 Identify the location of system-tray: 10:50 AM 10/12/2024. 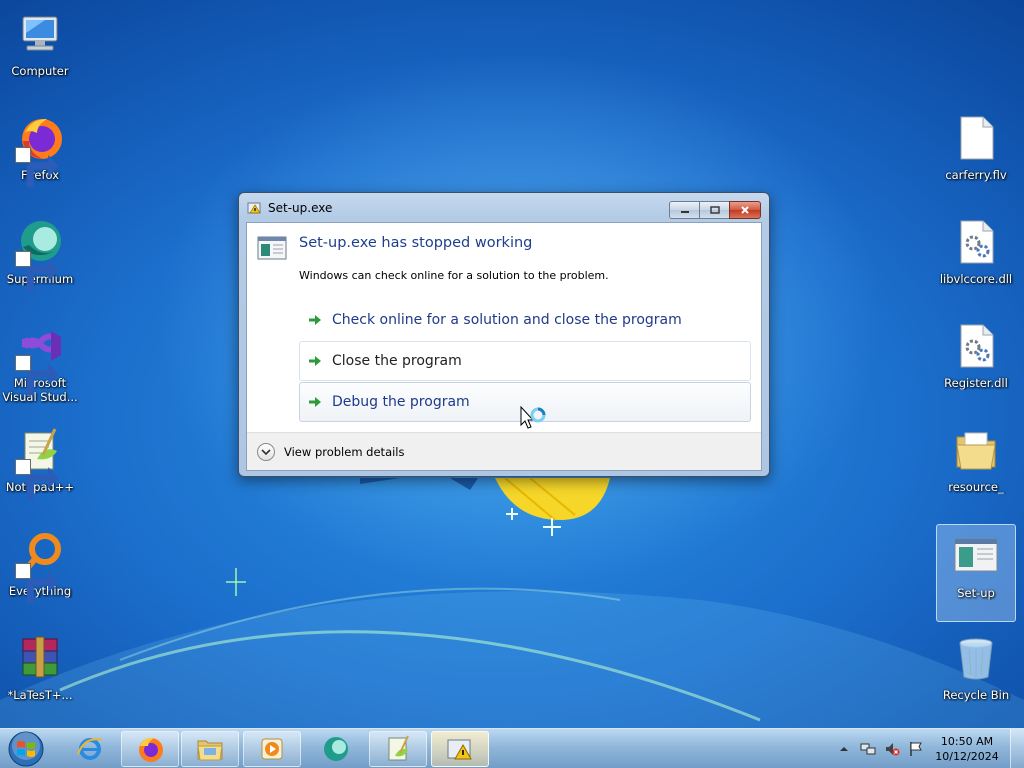
(928, 748).